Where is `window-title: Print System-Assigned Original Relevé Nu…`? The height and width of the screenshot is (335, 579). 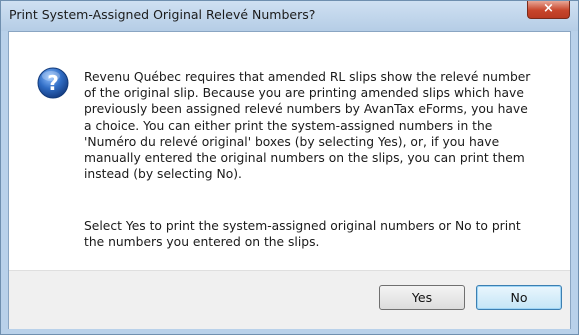
window-title: Print System-Assigned Original Relevé Nu… is located at coordinates (162, 14).